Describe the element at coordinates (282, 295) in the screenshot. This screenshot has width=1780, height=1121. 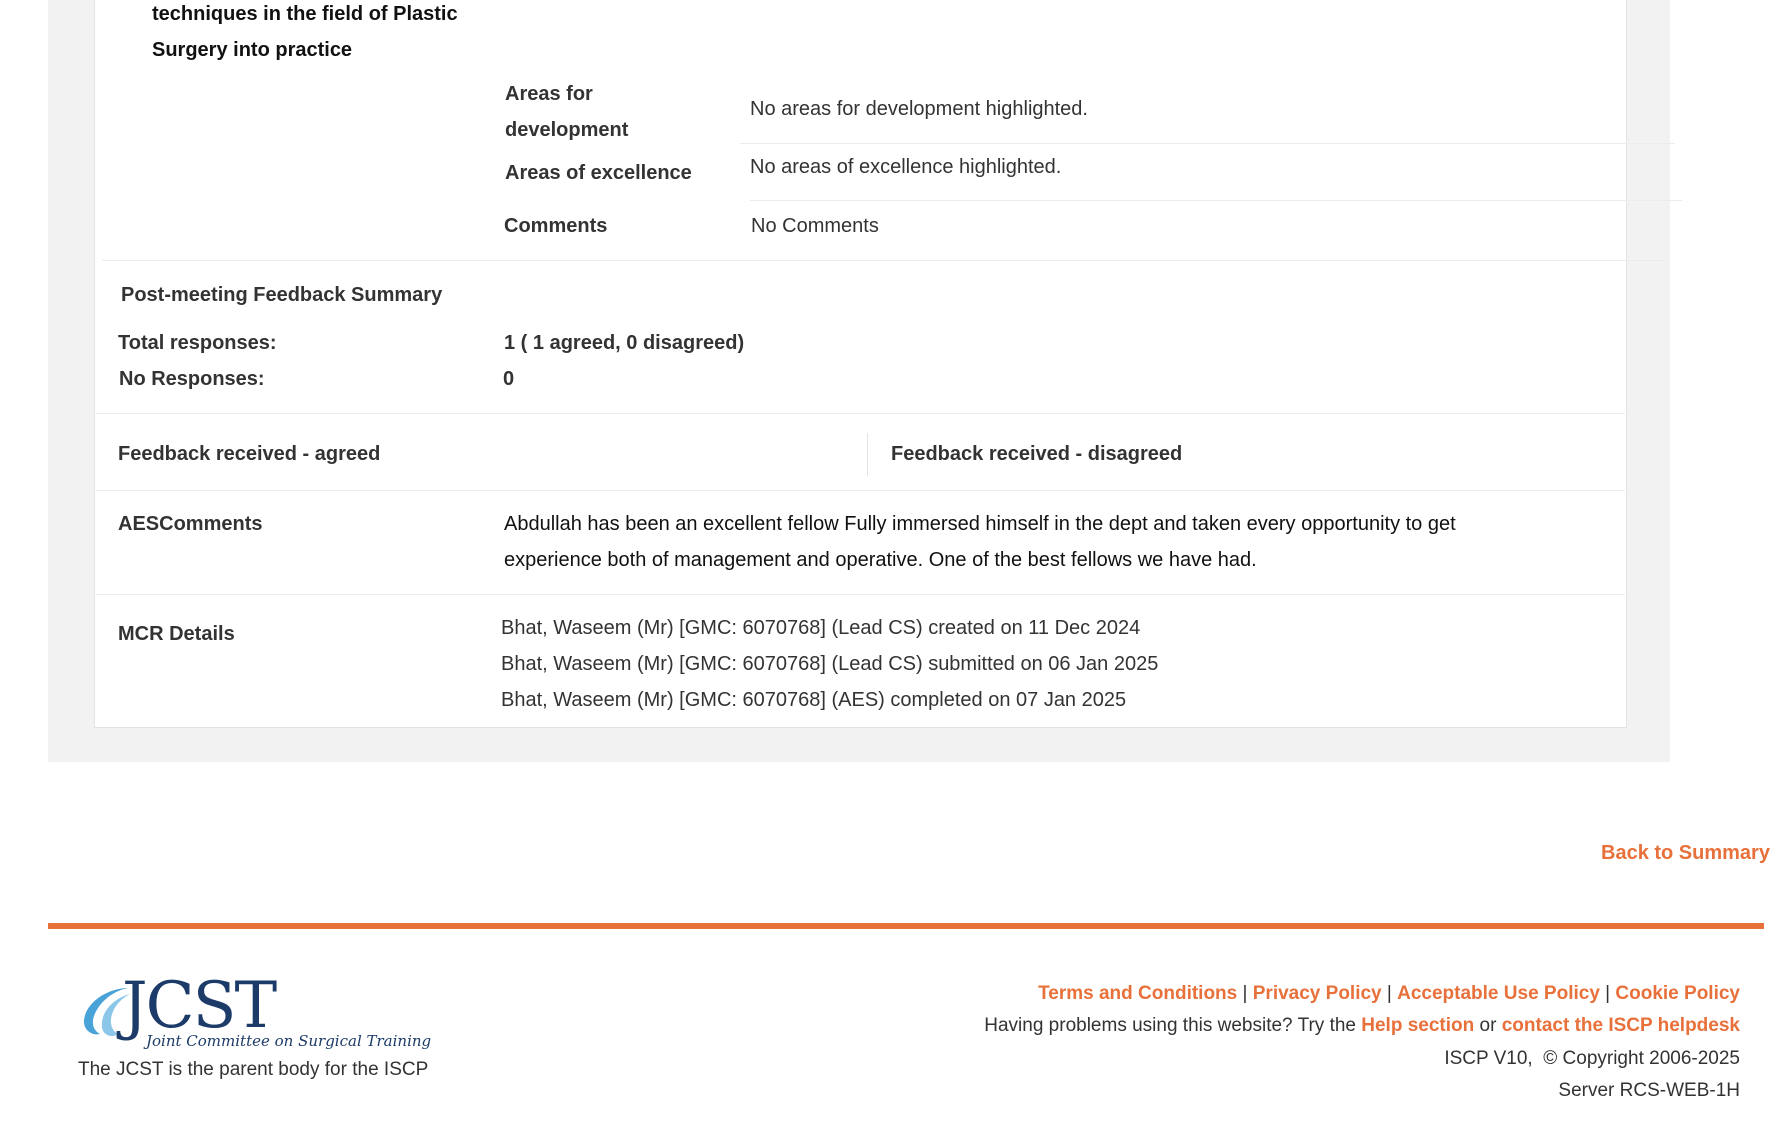
I see `feedback-summary-heading: Post-meeting Feedback Summary` at that location.